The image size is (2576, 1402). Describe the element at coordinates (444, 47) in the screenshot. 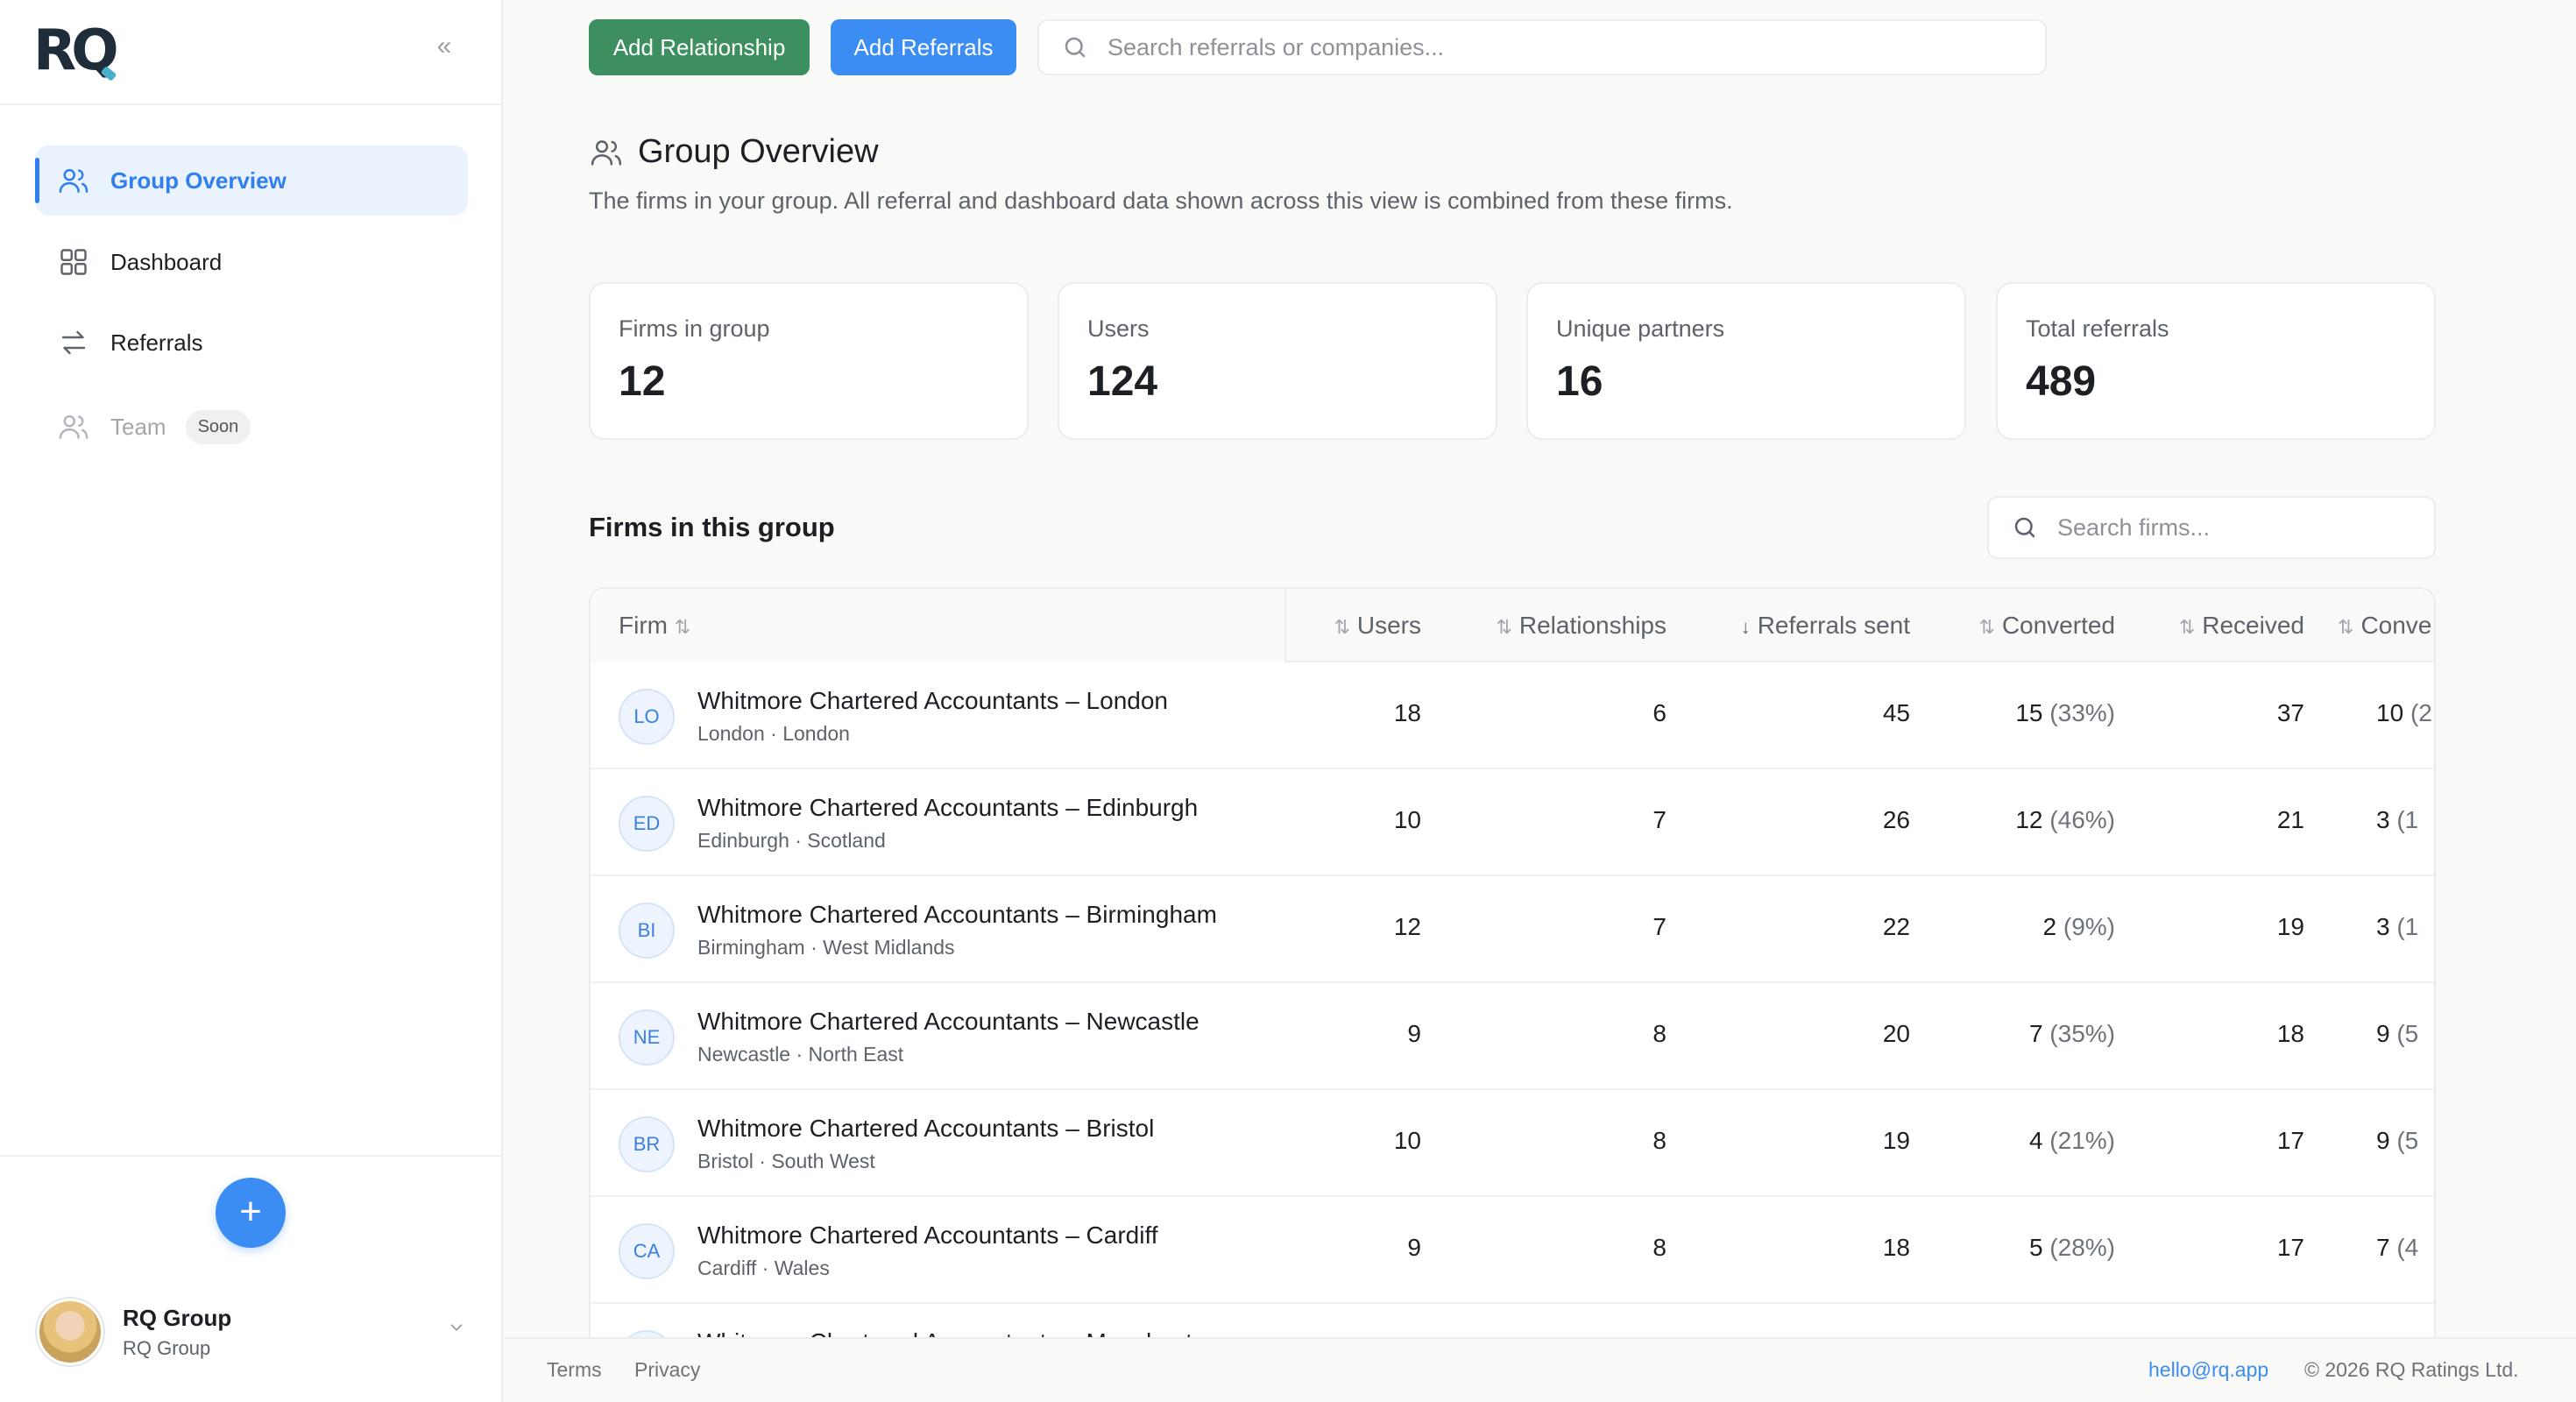

I see `collapse-sidebar-icon: «` at that location.